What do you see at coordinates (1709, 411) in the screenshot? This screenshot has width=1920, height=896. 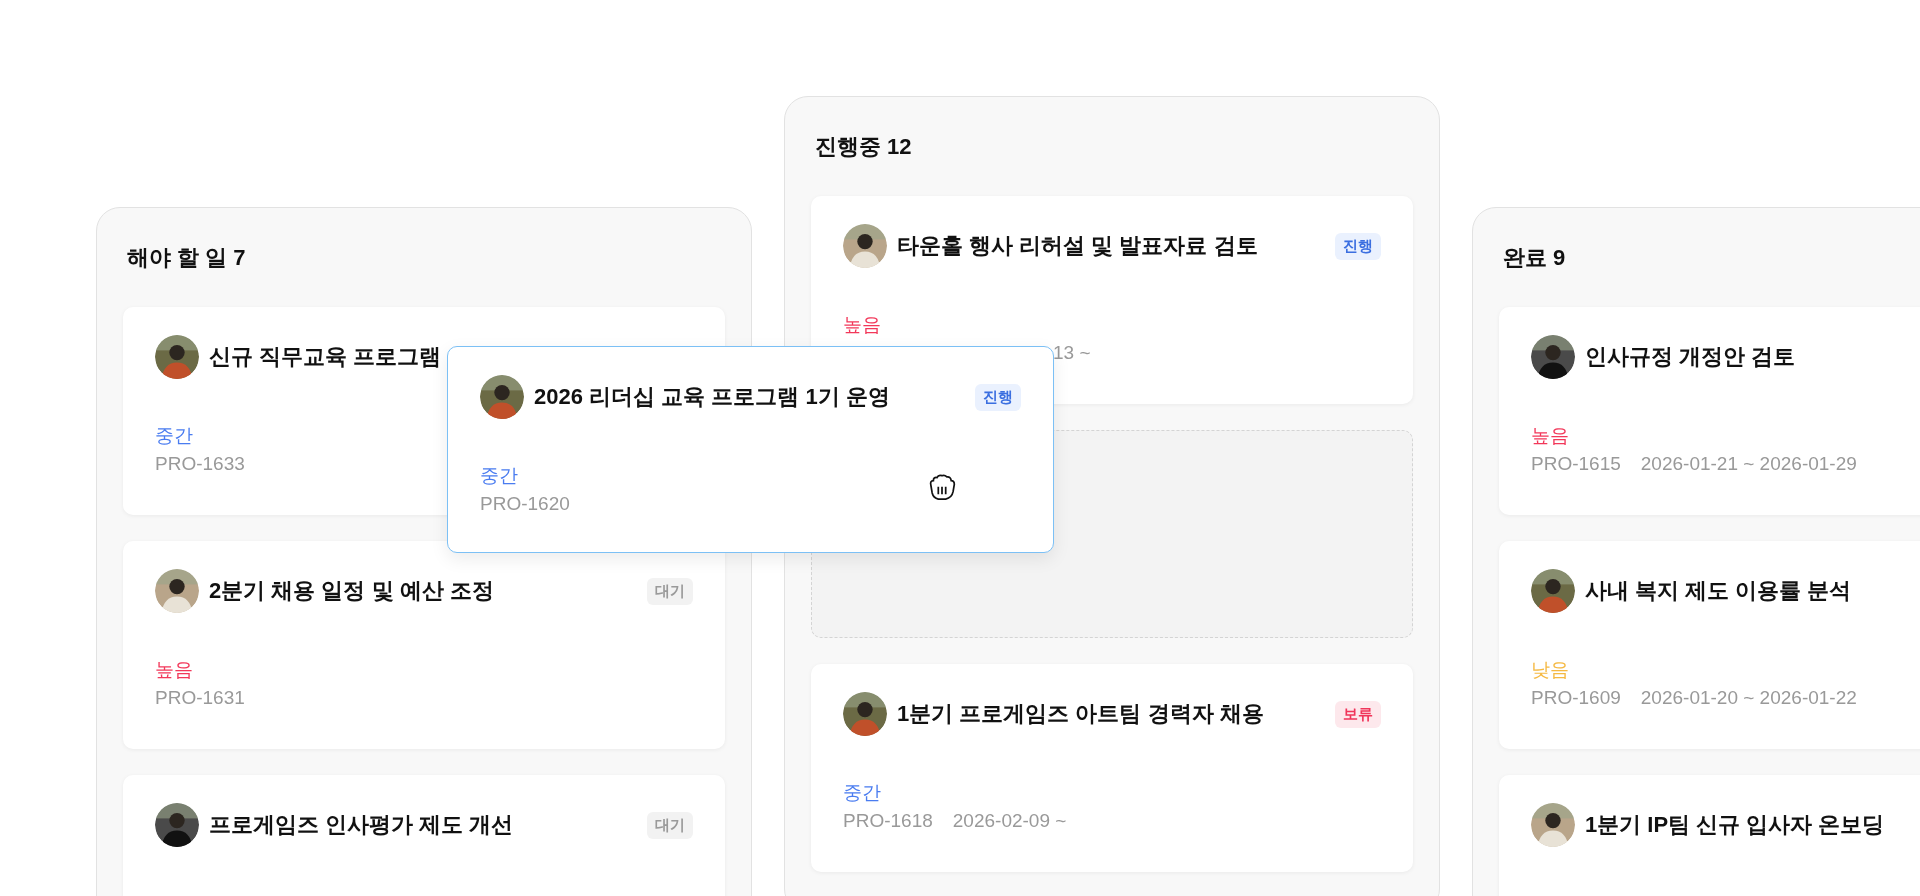 I see `task-card: 인사규정 개정안 검토 높음 PRO-1615 2026-01-21 ~ 2026-01-29` at bounding box center [1709, 411].